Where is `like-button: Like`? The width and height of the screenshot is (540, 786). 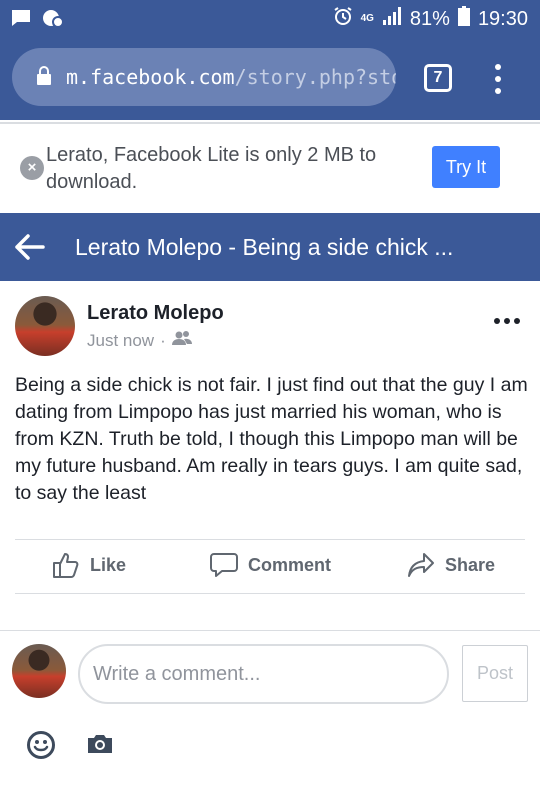 like-button: Like is located at coordinates (89, 565).